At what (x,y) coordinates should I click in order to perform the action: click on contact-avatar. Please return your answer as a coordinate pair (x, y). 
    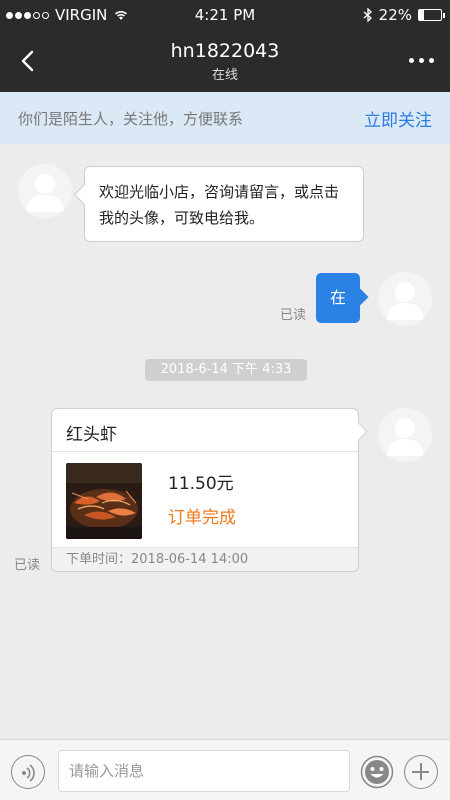
    Looking at the image, I should click on (45, 191).